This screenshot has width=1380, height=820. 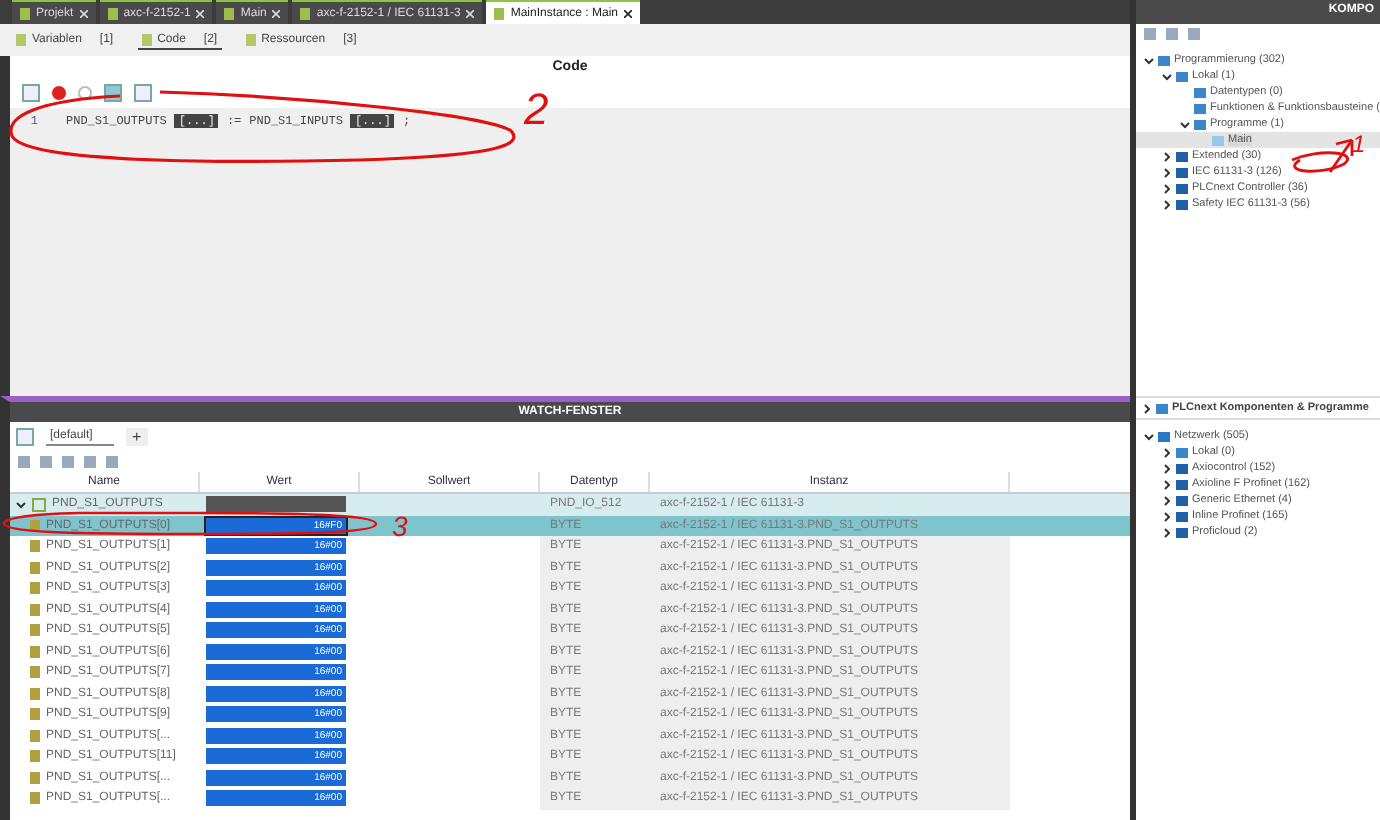 I want to click on library-icon, so click(x=1164, y=436).